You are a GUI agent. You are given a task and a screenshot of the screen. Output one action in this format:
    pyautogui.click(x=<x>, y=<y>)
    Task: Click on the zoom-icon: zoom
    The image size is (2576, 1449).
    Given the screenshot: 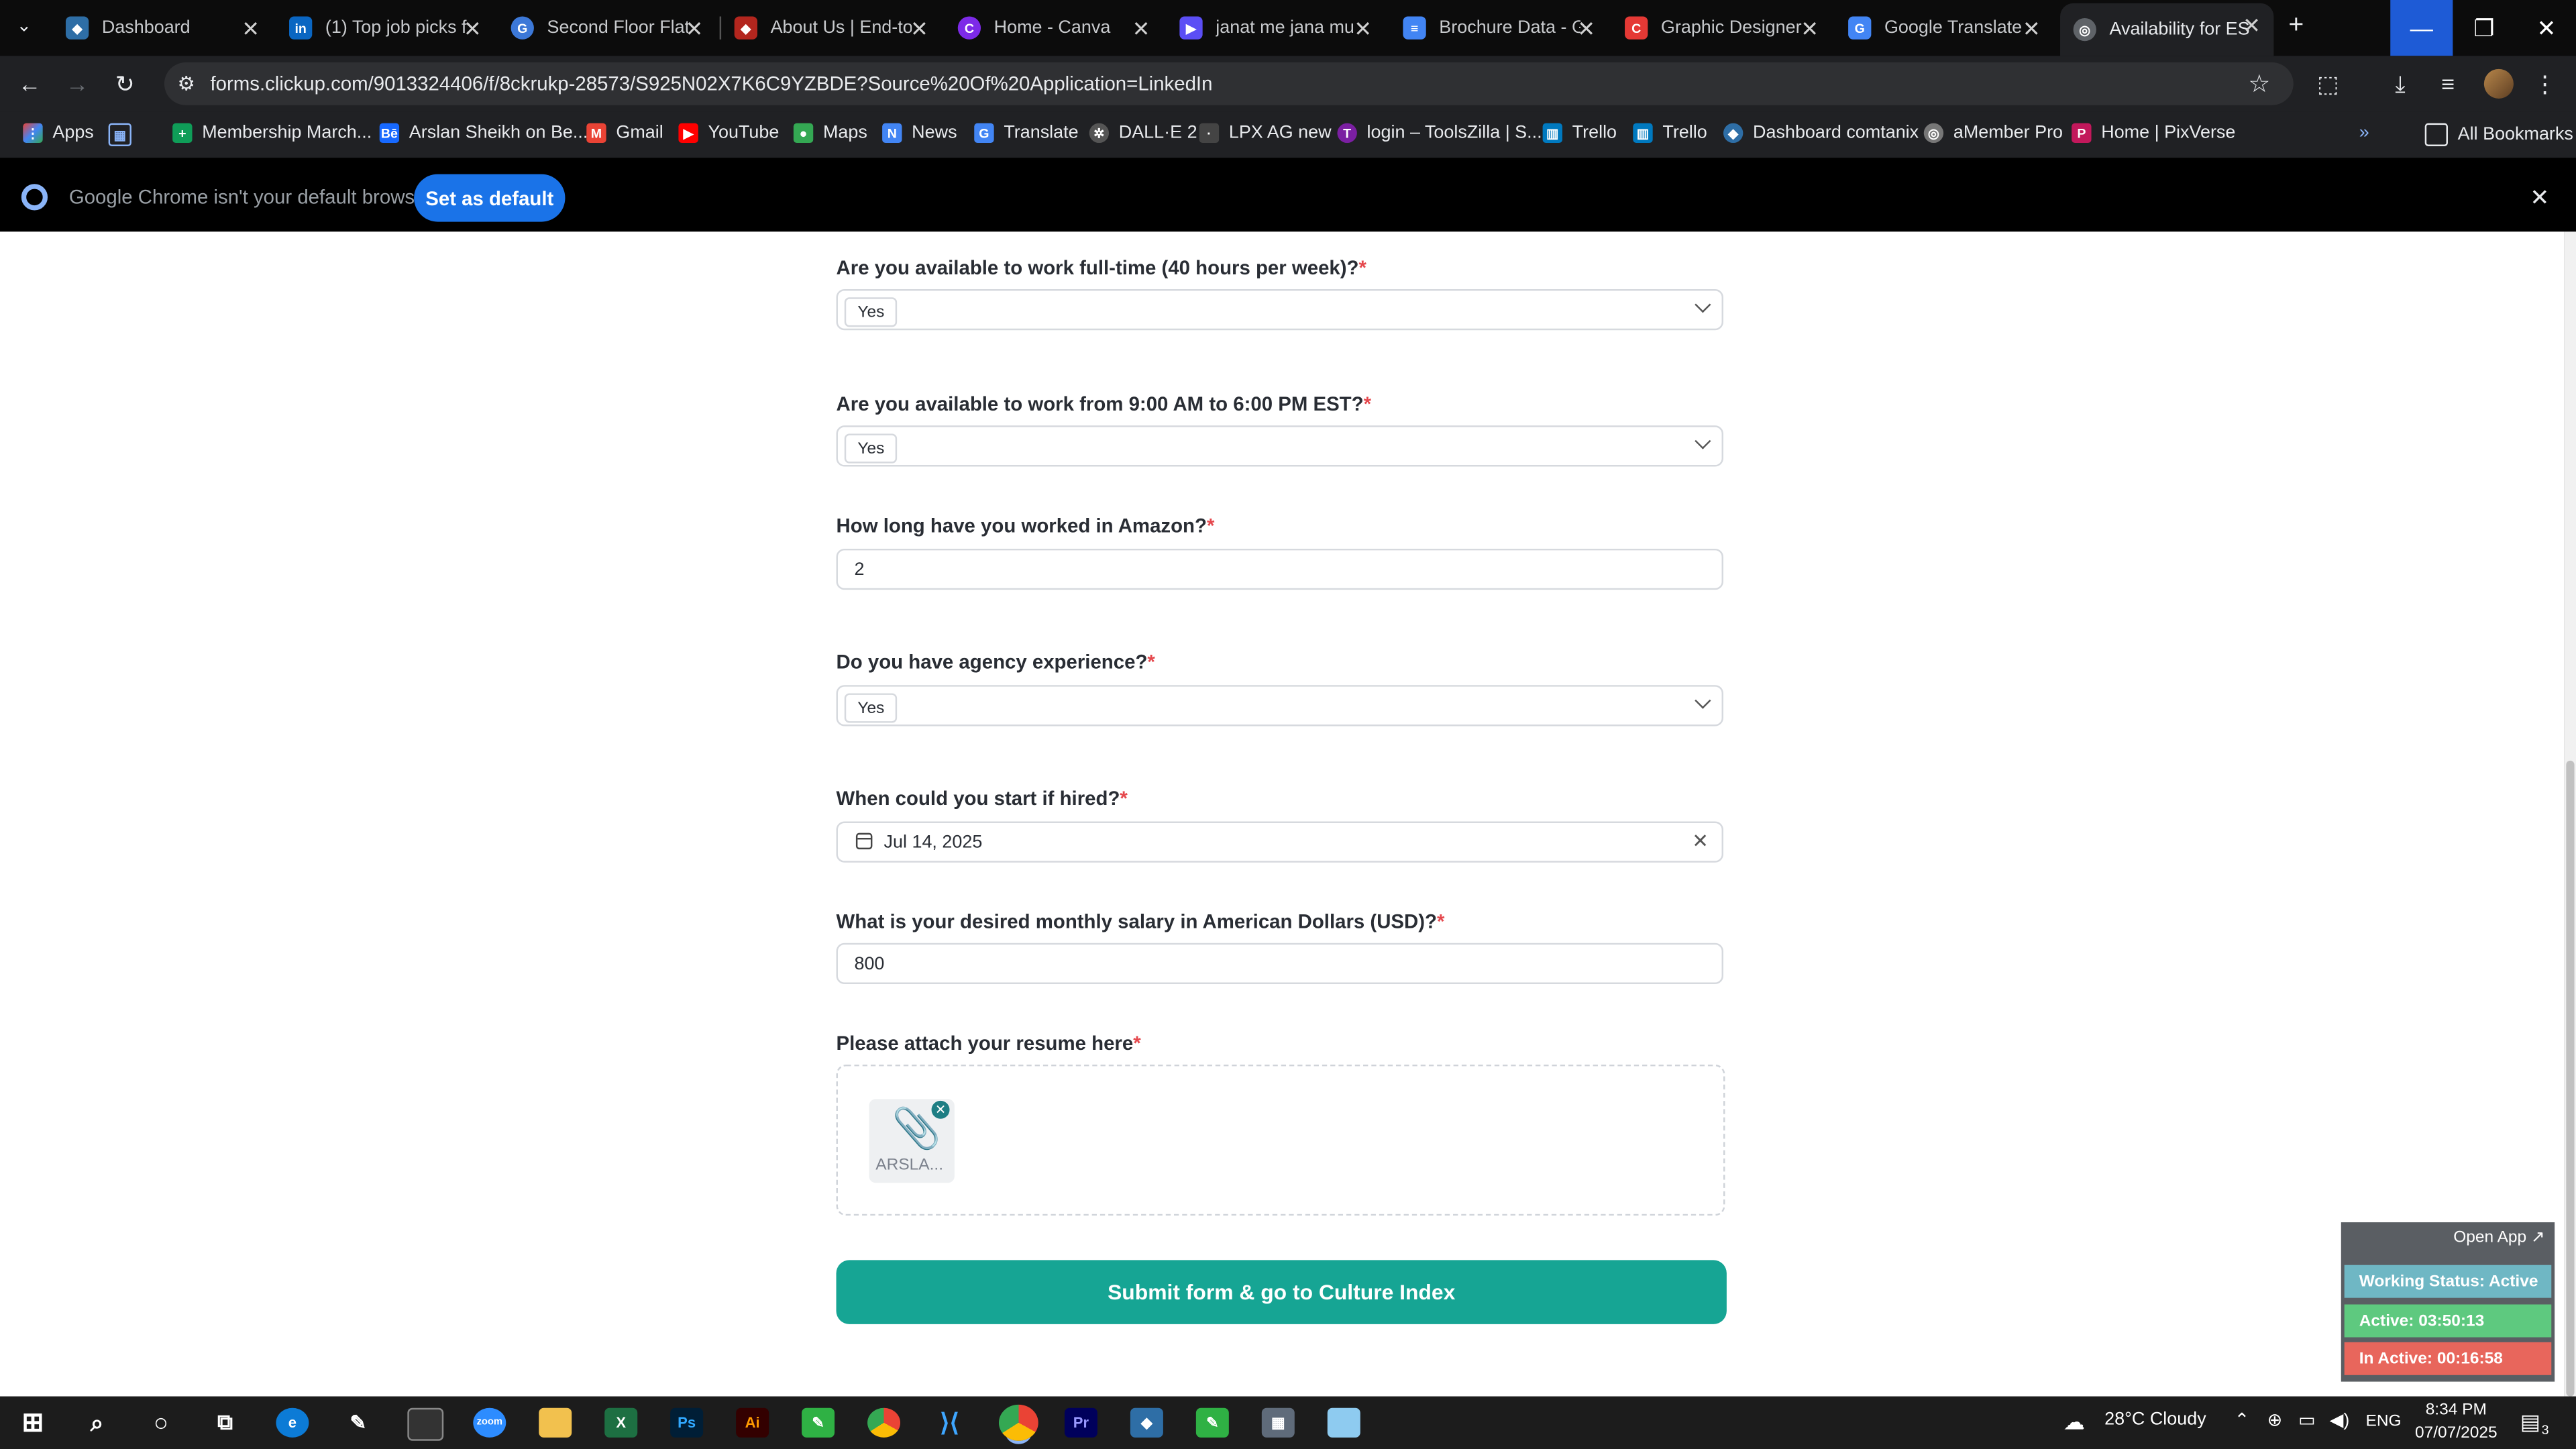 What is the action you would take?
    pyautogui.click(x=489, y=1422)
    